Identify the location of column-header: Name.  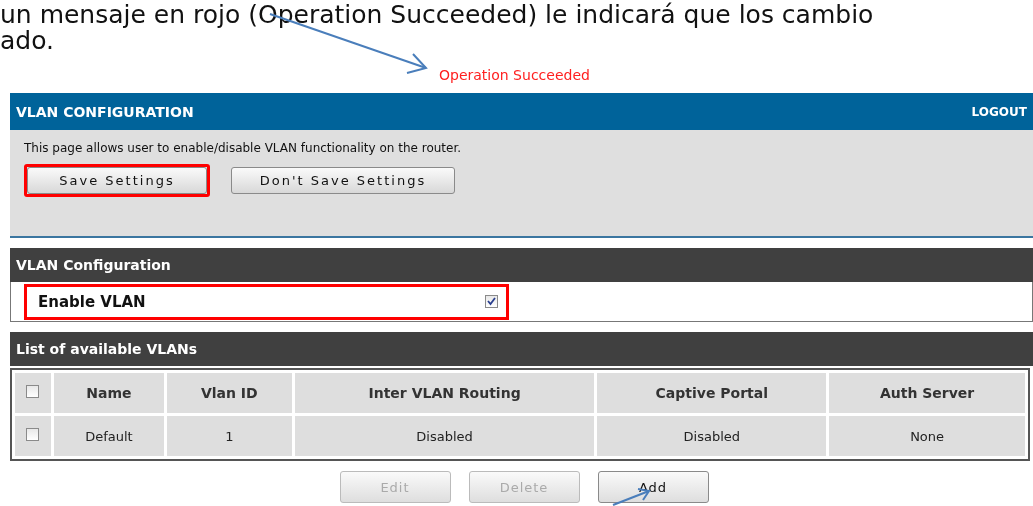
(108, 393).